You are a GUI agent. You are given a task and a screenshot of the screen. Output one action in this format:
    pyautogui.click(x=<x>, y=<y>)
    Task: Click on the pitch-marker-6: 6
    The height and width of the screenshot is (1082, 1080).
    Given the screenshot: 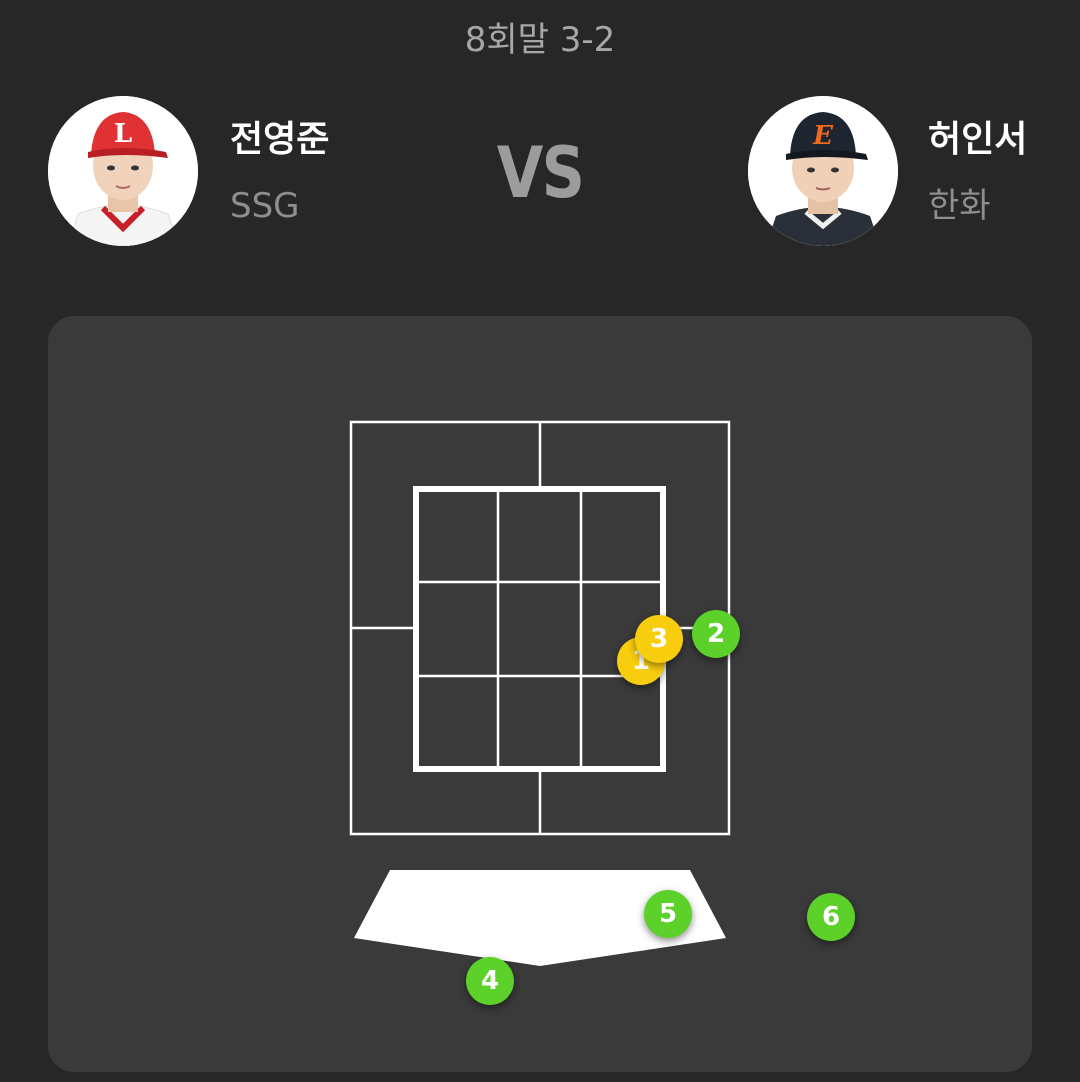 What is the action you would take?
    pyautogui.click(x=831, y=917)
    